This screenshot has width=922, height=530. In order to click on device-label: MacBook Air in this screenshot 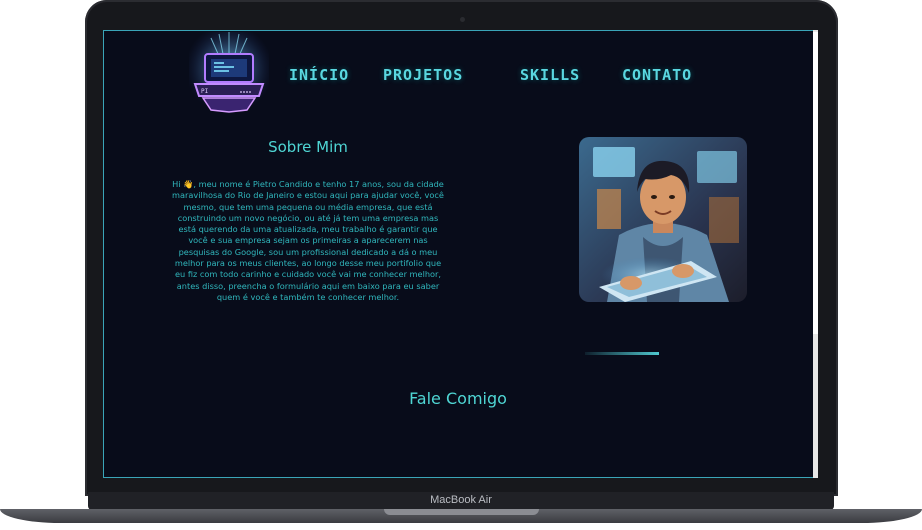, I will do `click(461, 500)`.